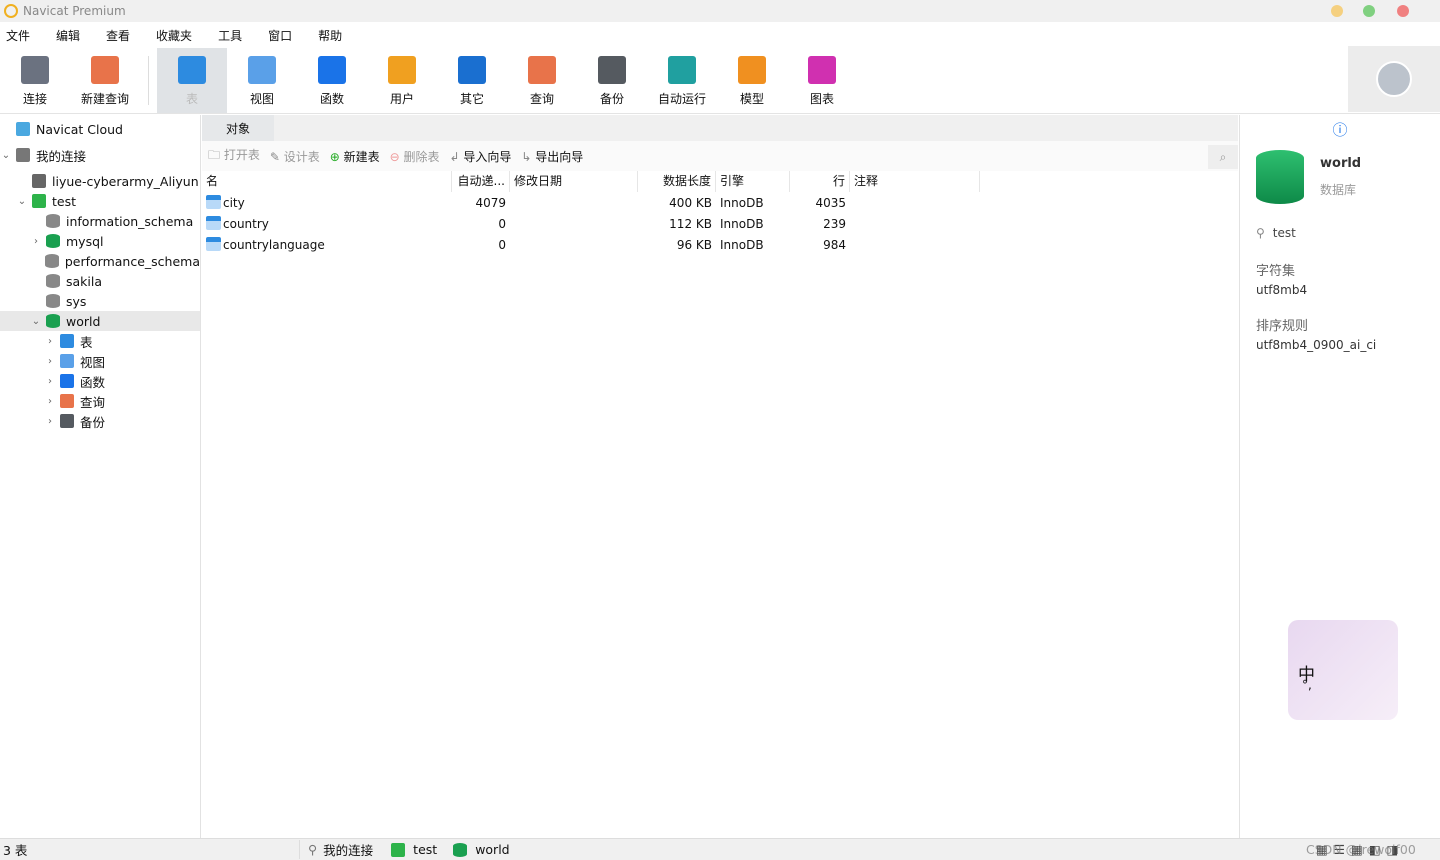 This screenshot has height=860, width=1440. I want to click on toolbar-button-view: 视图, so click(262, 80).